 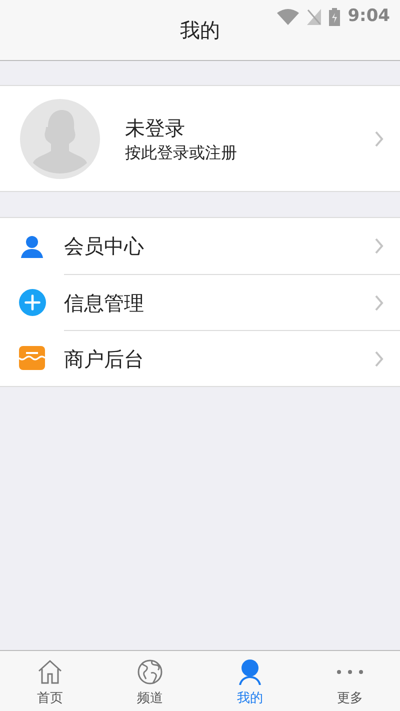 I want to click on menu-item: 会员中心, so click(x=200, y=246).